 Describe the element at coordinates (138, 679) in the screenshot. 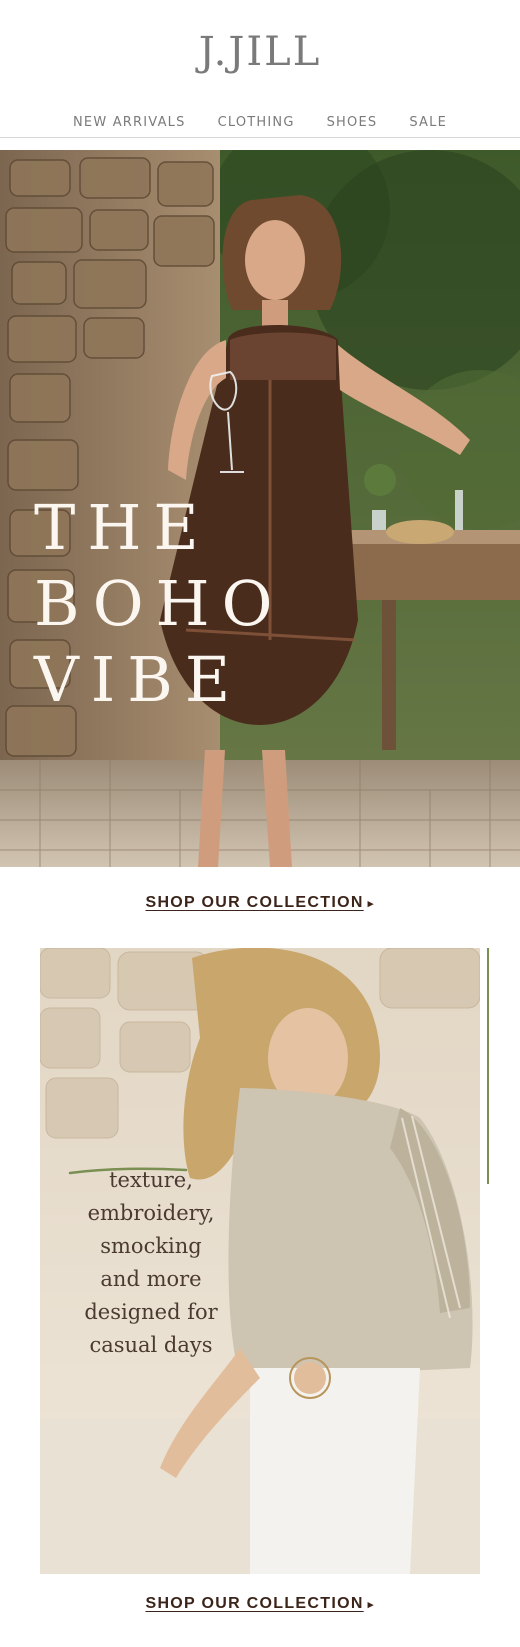

I see `headline-line: VIBE` at that location.